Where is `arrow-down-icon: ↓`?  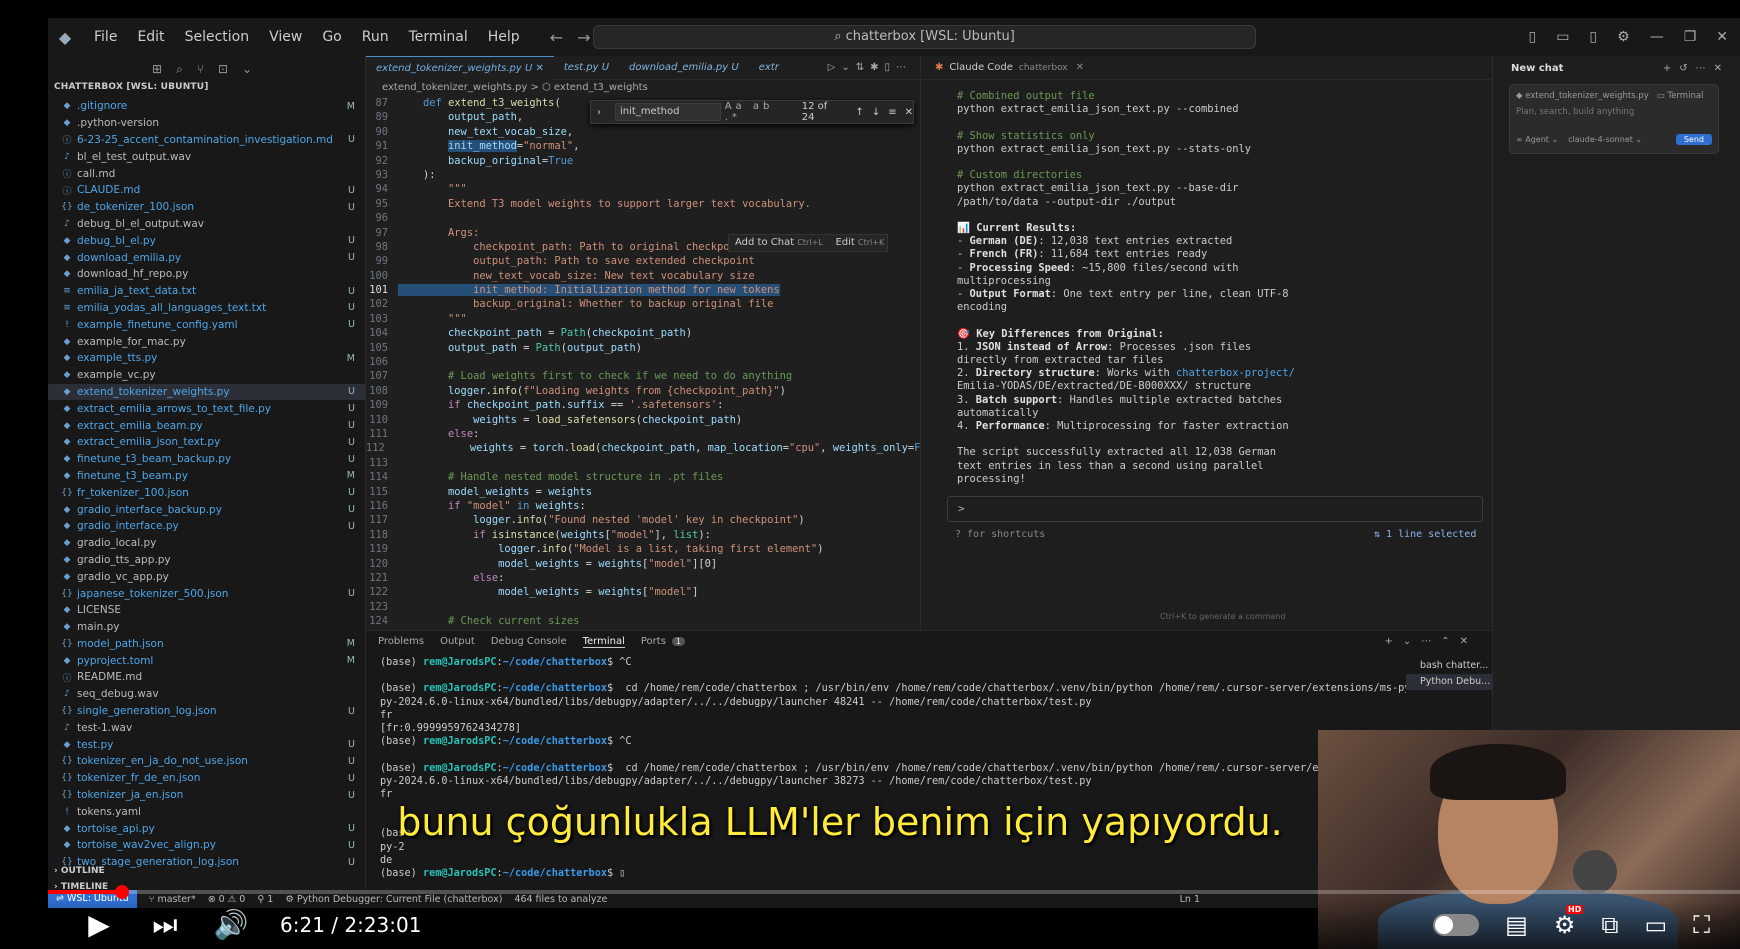
arrow-down-icon: ↓ is located at coordinates (876, 112).